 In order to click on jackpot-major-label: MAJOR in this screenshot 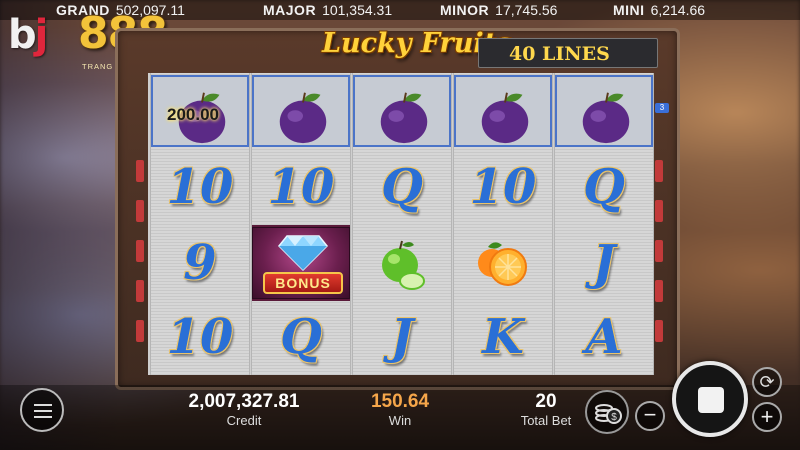, I will do `click(290, 10)`.